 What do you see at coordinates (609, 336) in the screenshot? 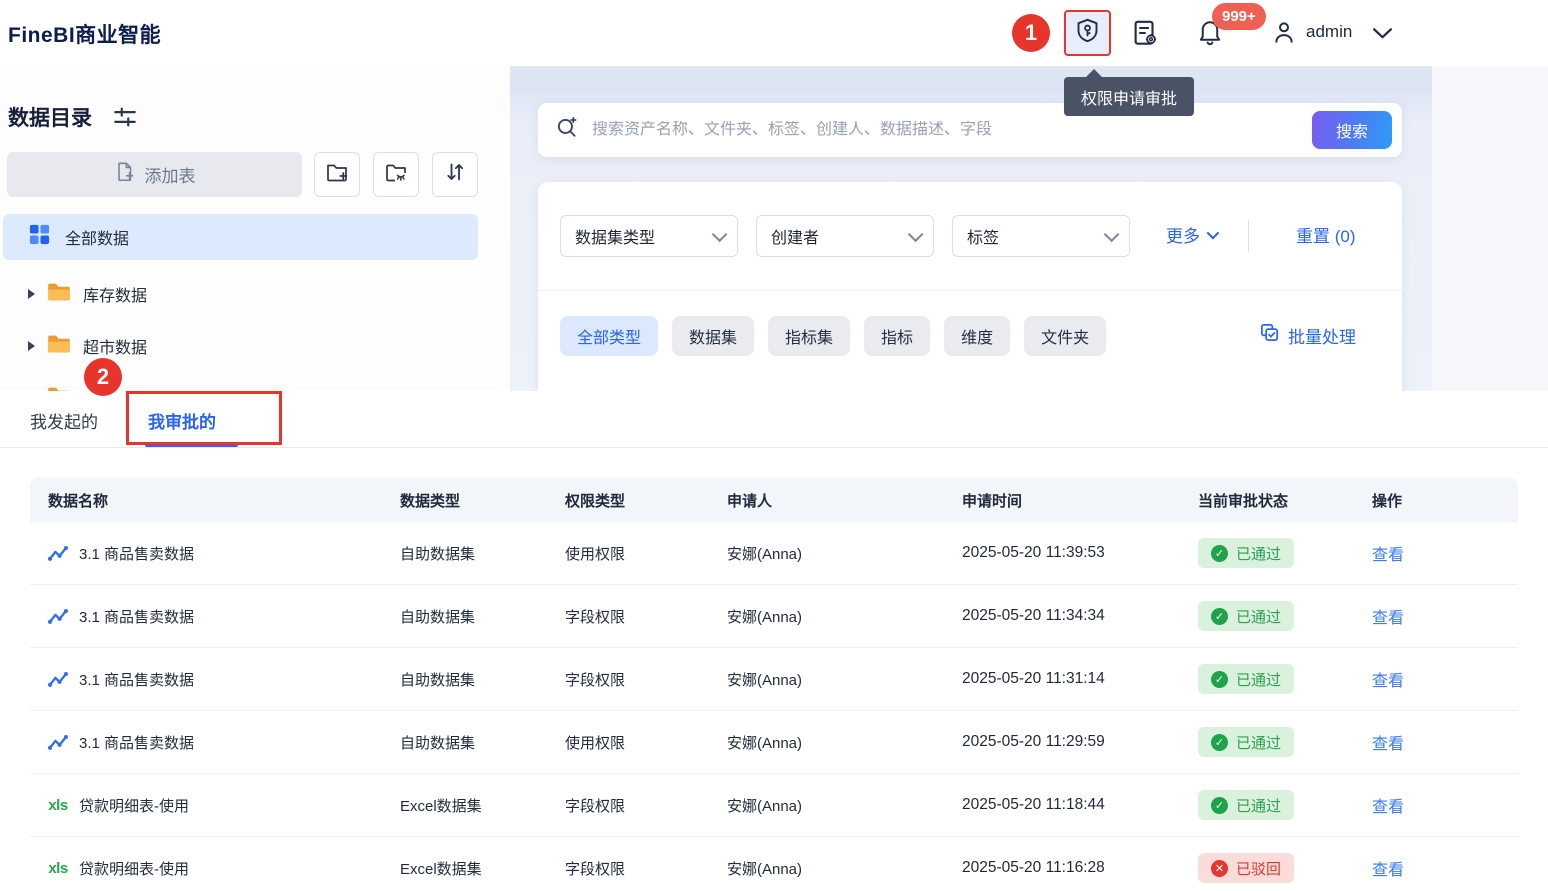
I see `type-pill: 全部类型` at bounding box center [609, 336].